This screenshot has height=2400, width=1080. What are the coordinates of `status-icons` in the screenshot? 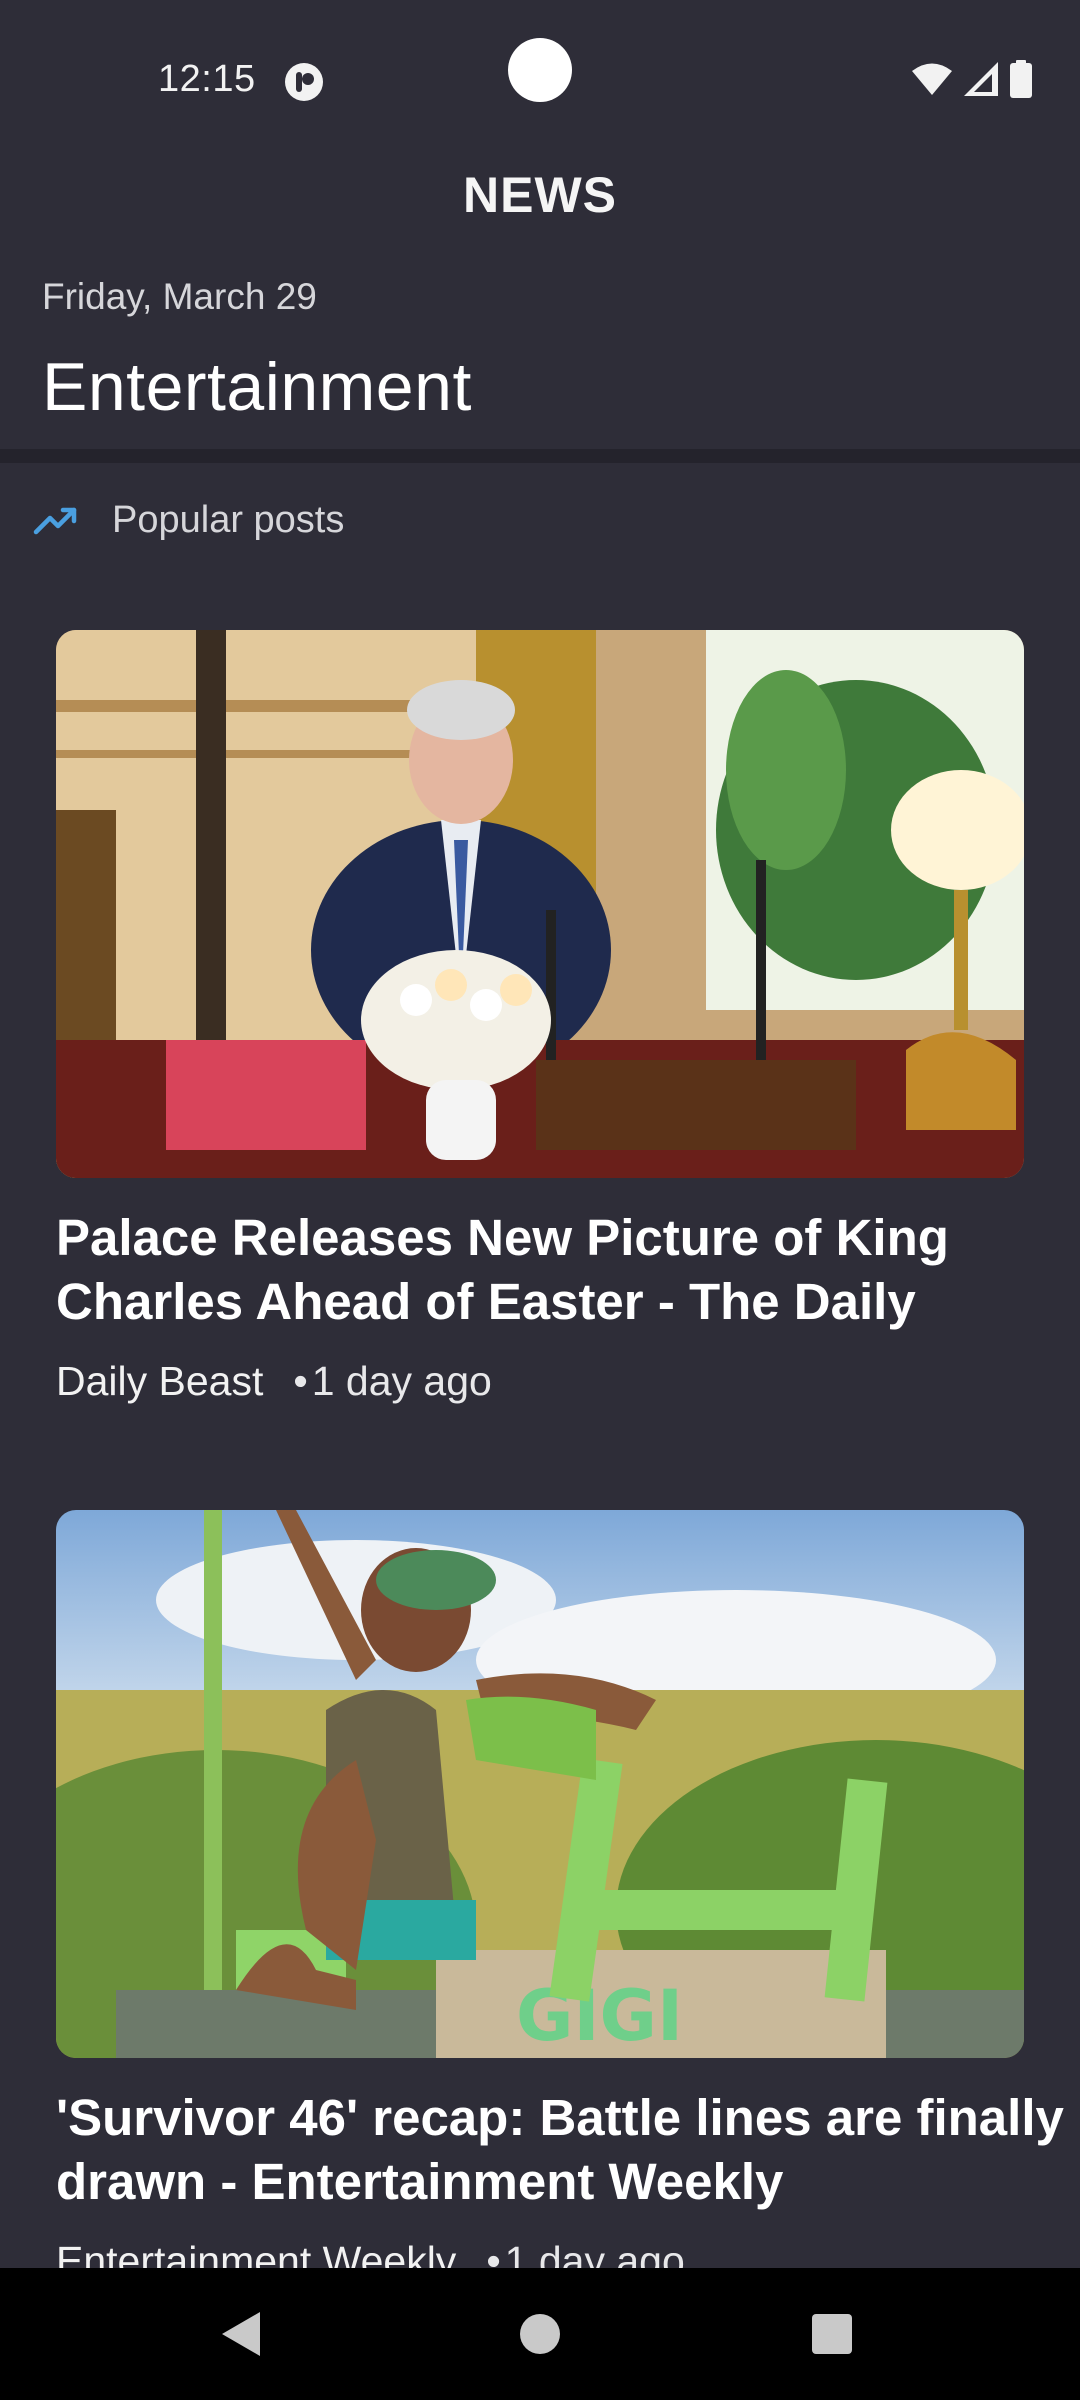 It's located at (972, 79).